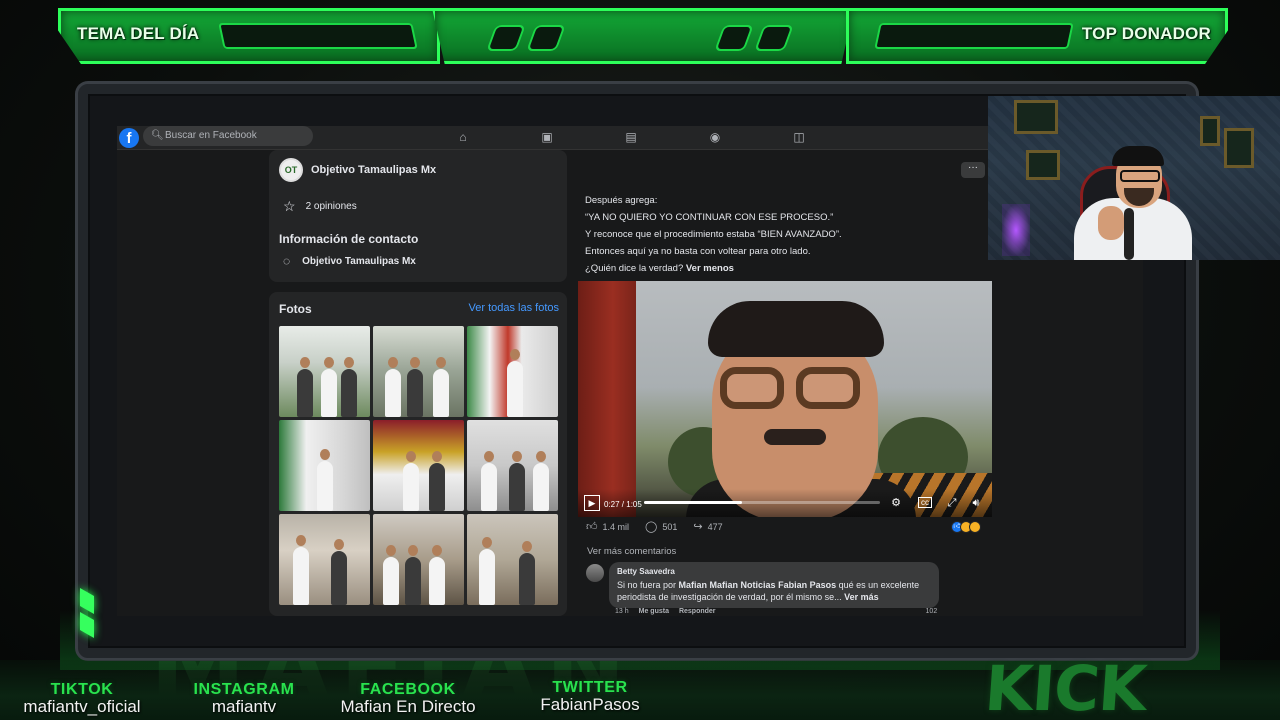  I want to click on home-icon: ⌂, so click(463, 137).